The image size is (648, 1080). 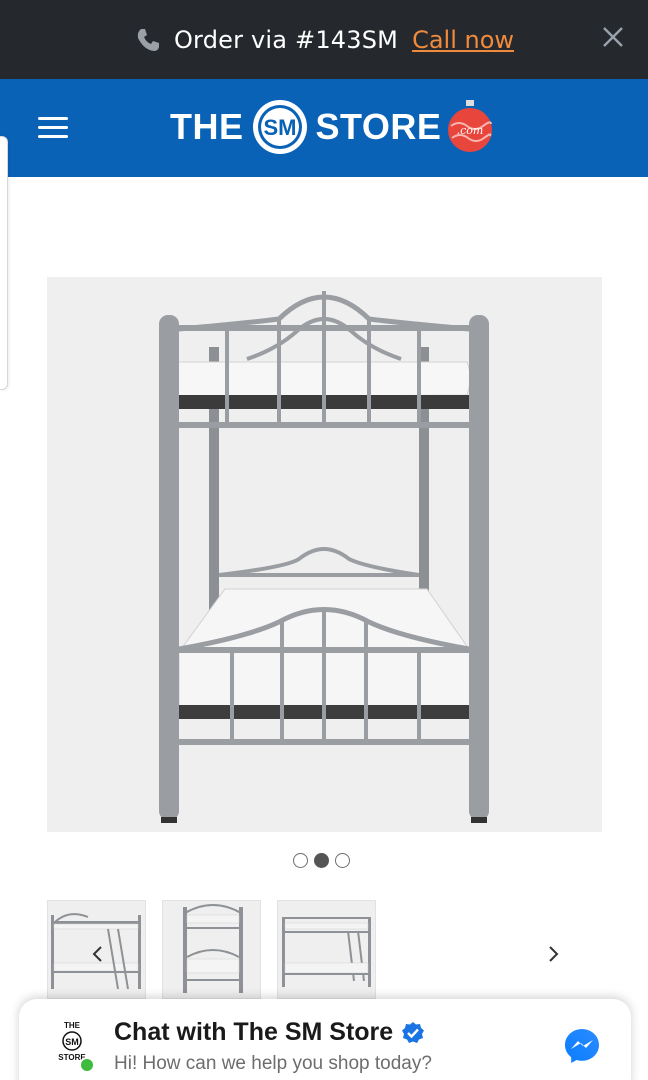 What do you see at coordinates (378, 126) in the screenshot?
I see `logo-word-store: STORE` at bounding box center [378, 126].